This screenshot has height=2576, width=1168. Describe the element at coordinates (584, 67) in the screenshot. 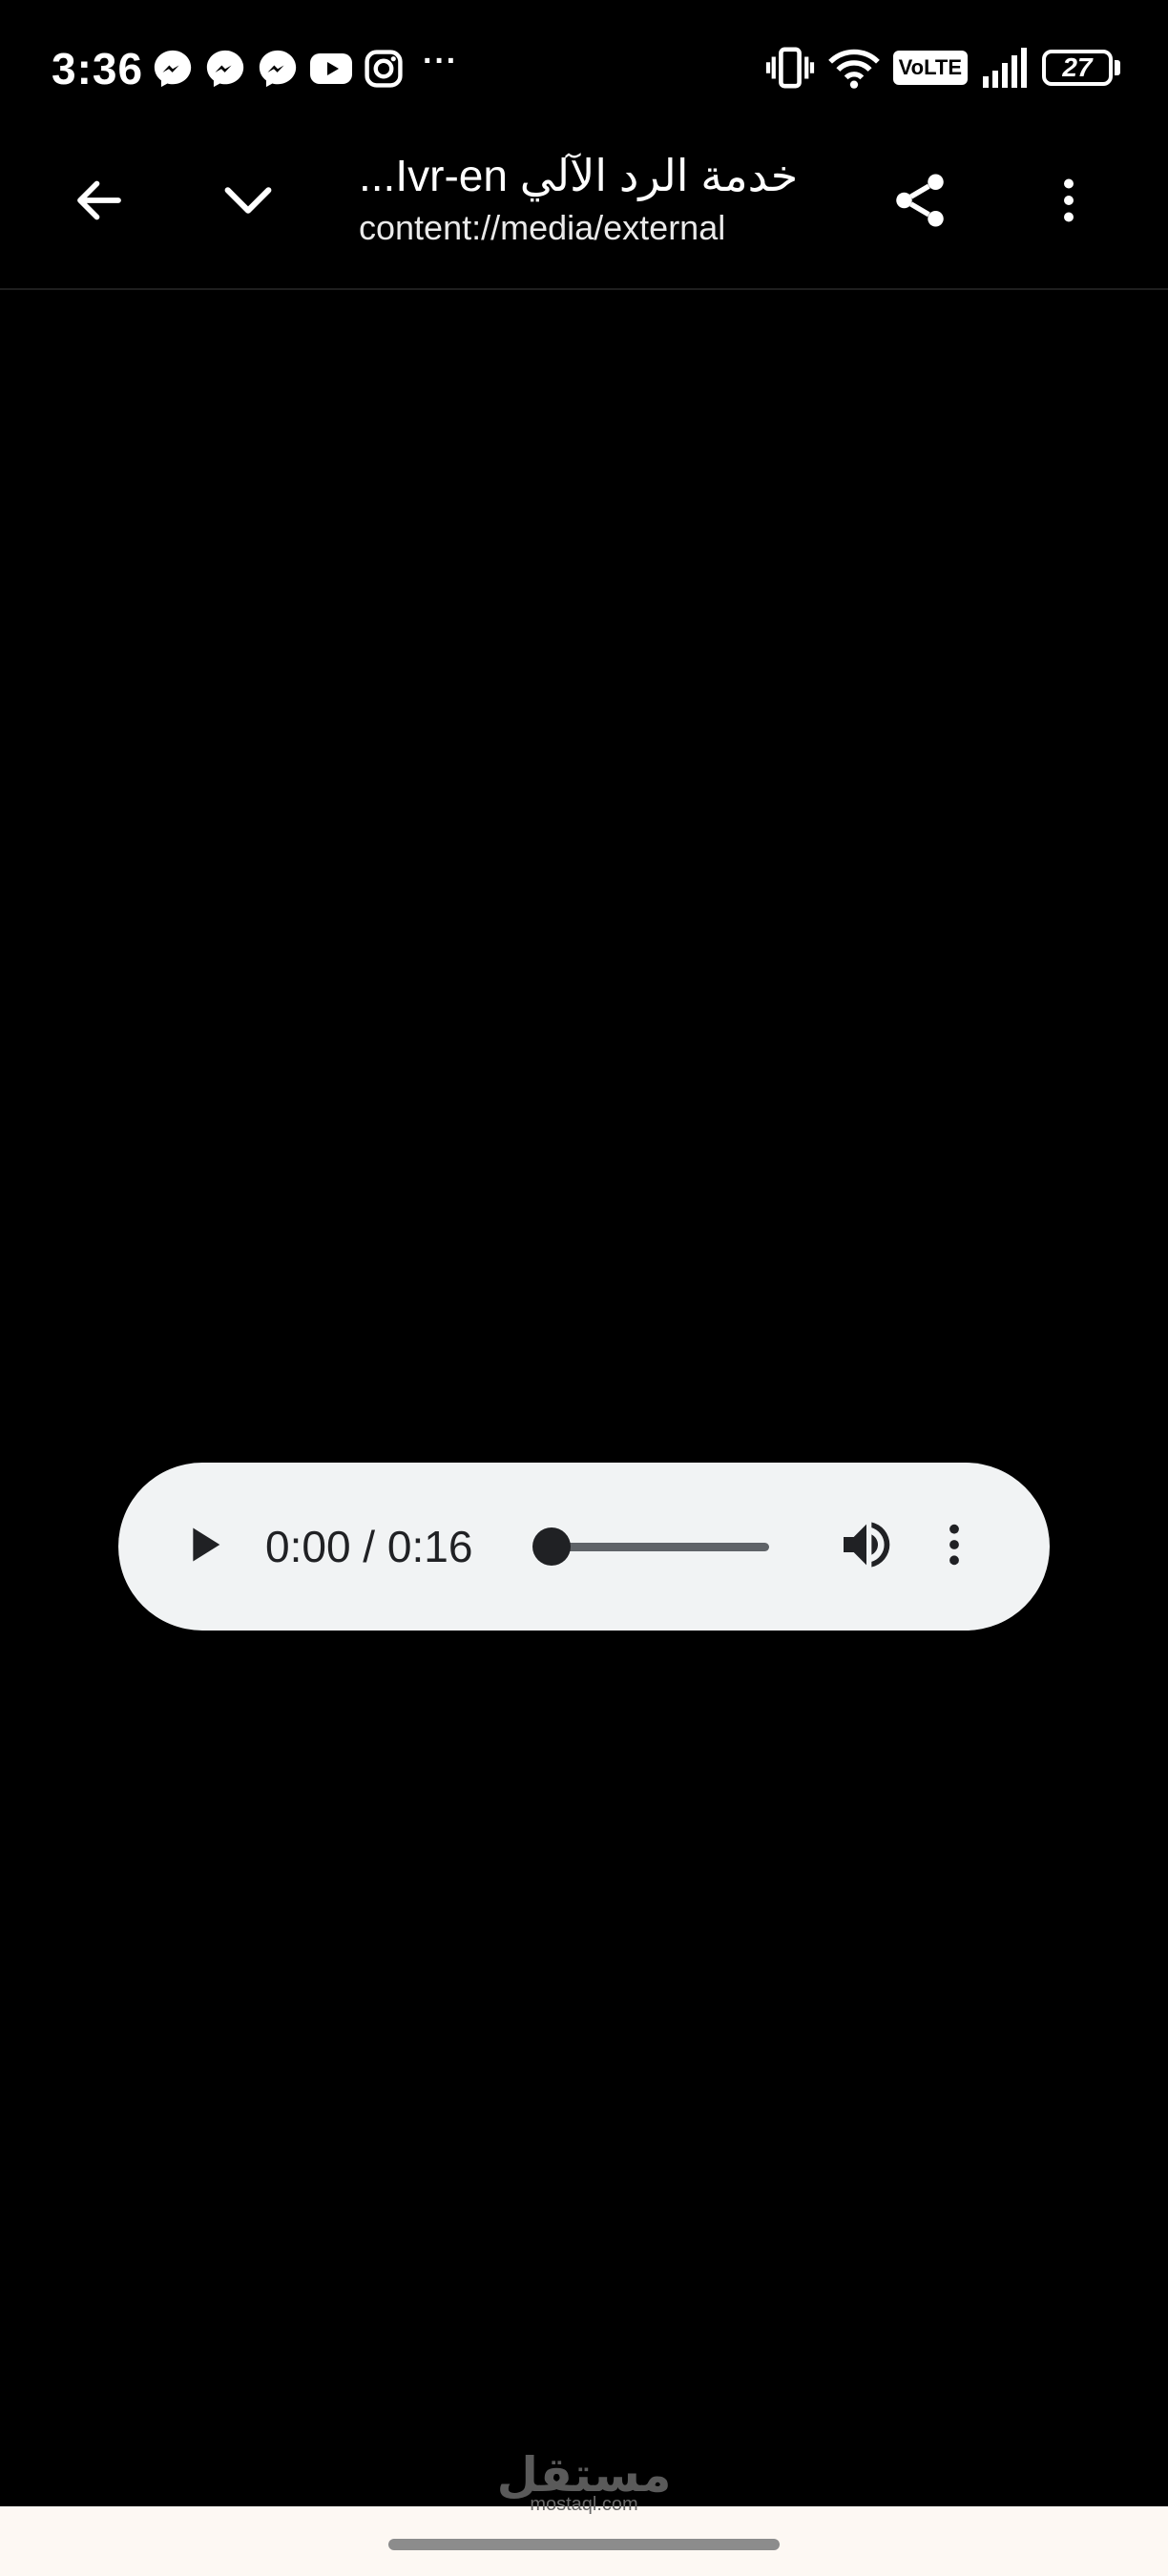

I see `status-bar: 3:36 ··· VoLTE 27` at that location.